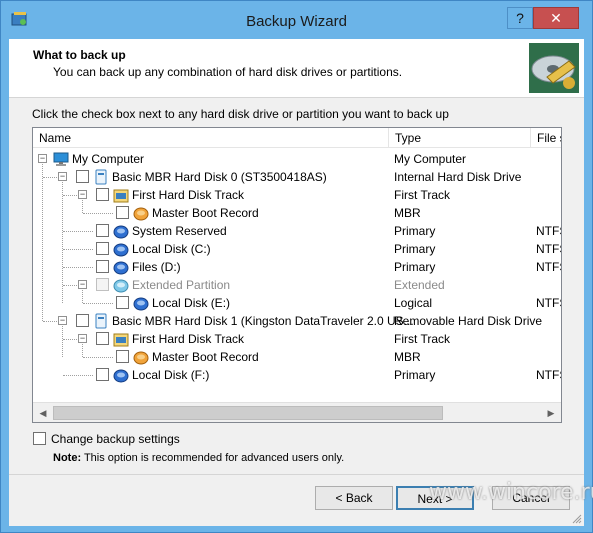 Image resolution: width=593 pixels, height=533 pixels. I want to click on files-d-checkbox, so click(102, 266).